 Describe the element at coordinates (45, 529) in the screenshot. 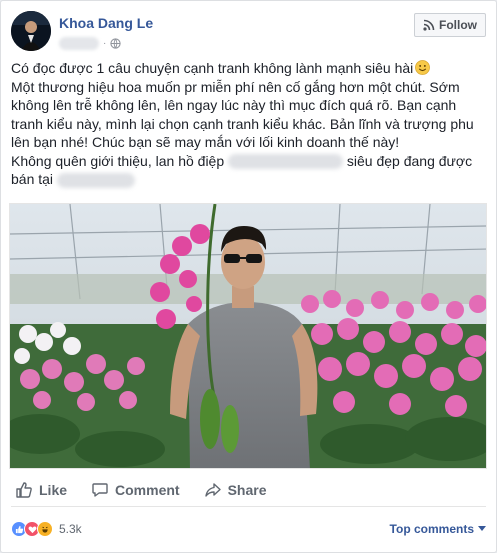

I see `haha-reaction-icon` at that location.